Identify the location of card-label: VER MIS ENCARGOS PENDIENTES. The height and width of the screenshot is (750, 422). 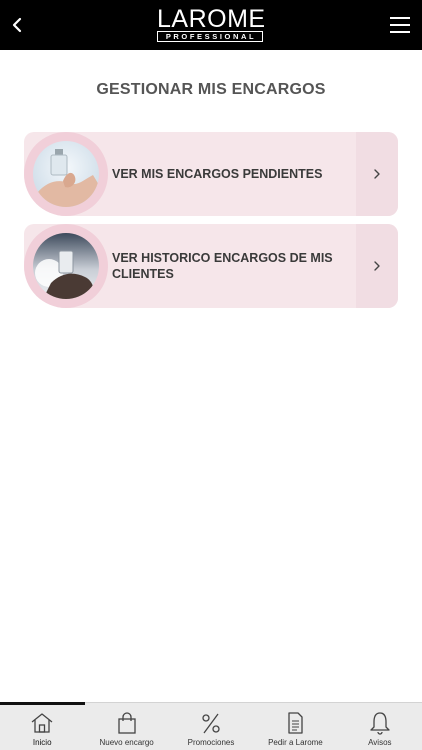
(217, 174).